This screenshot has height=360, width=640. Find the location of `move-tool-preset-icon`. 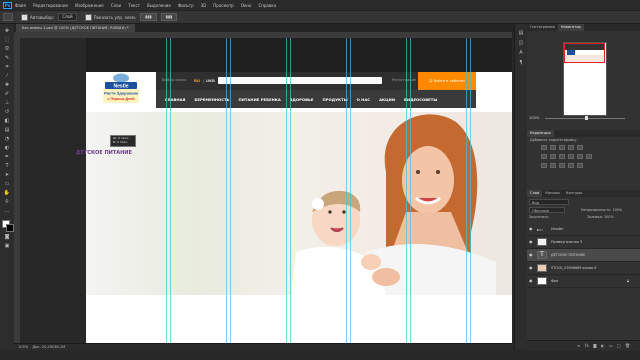

move-tool-preset-icon is located at coordinates (8, 17).